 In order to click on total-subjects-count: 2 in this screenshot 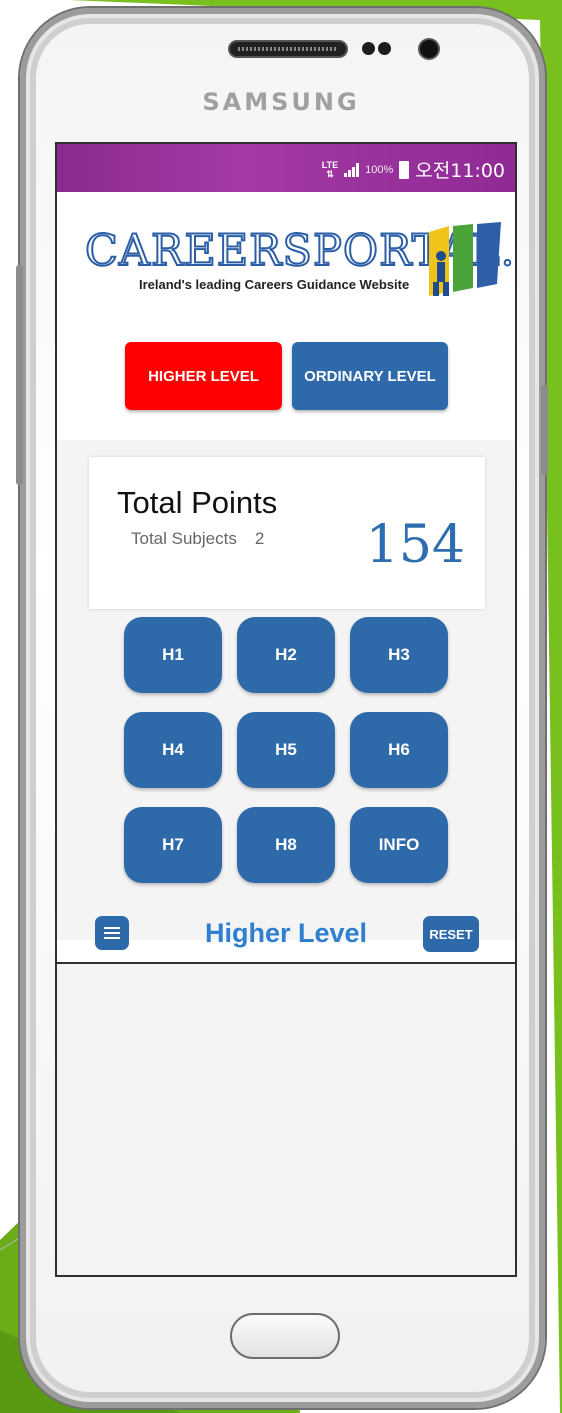, I will do `click(259, 538)`.